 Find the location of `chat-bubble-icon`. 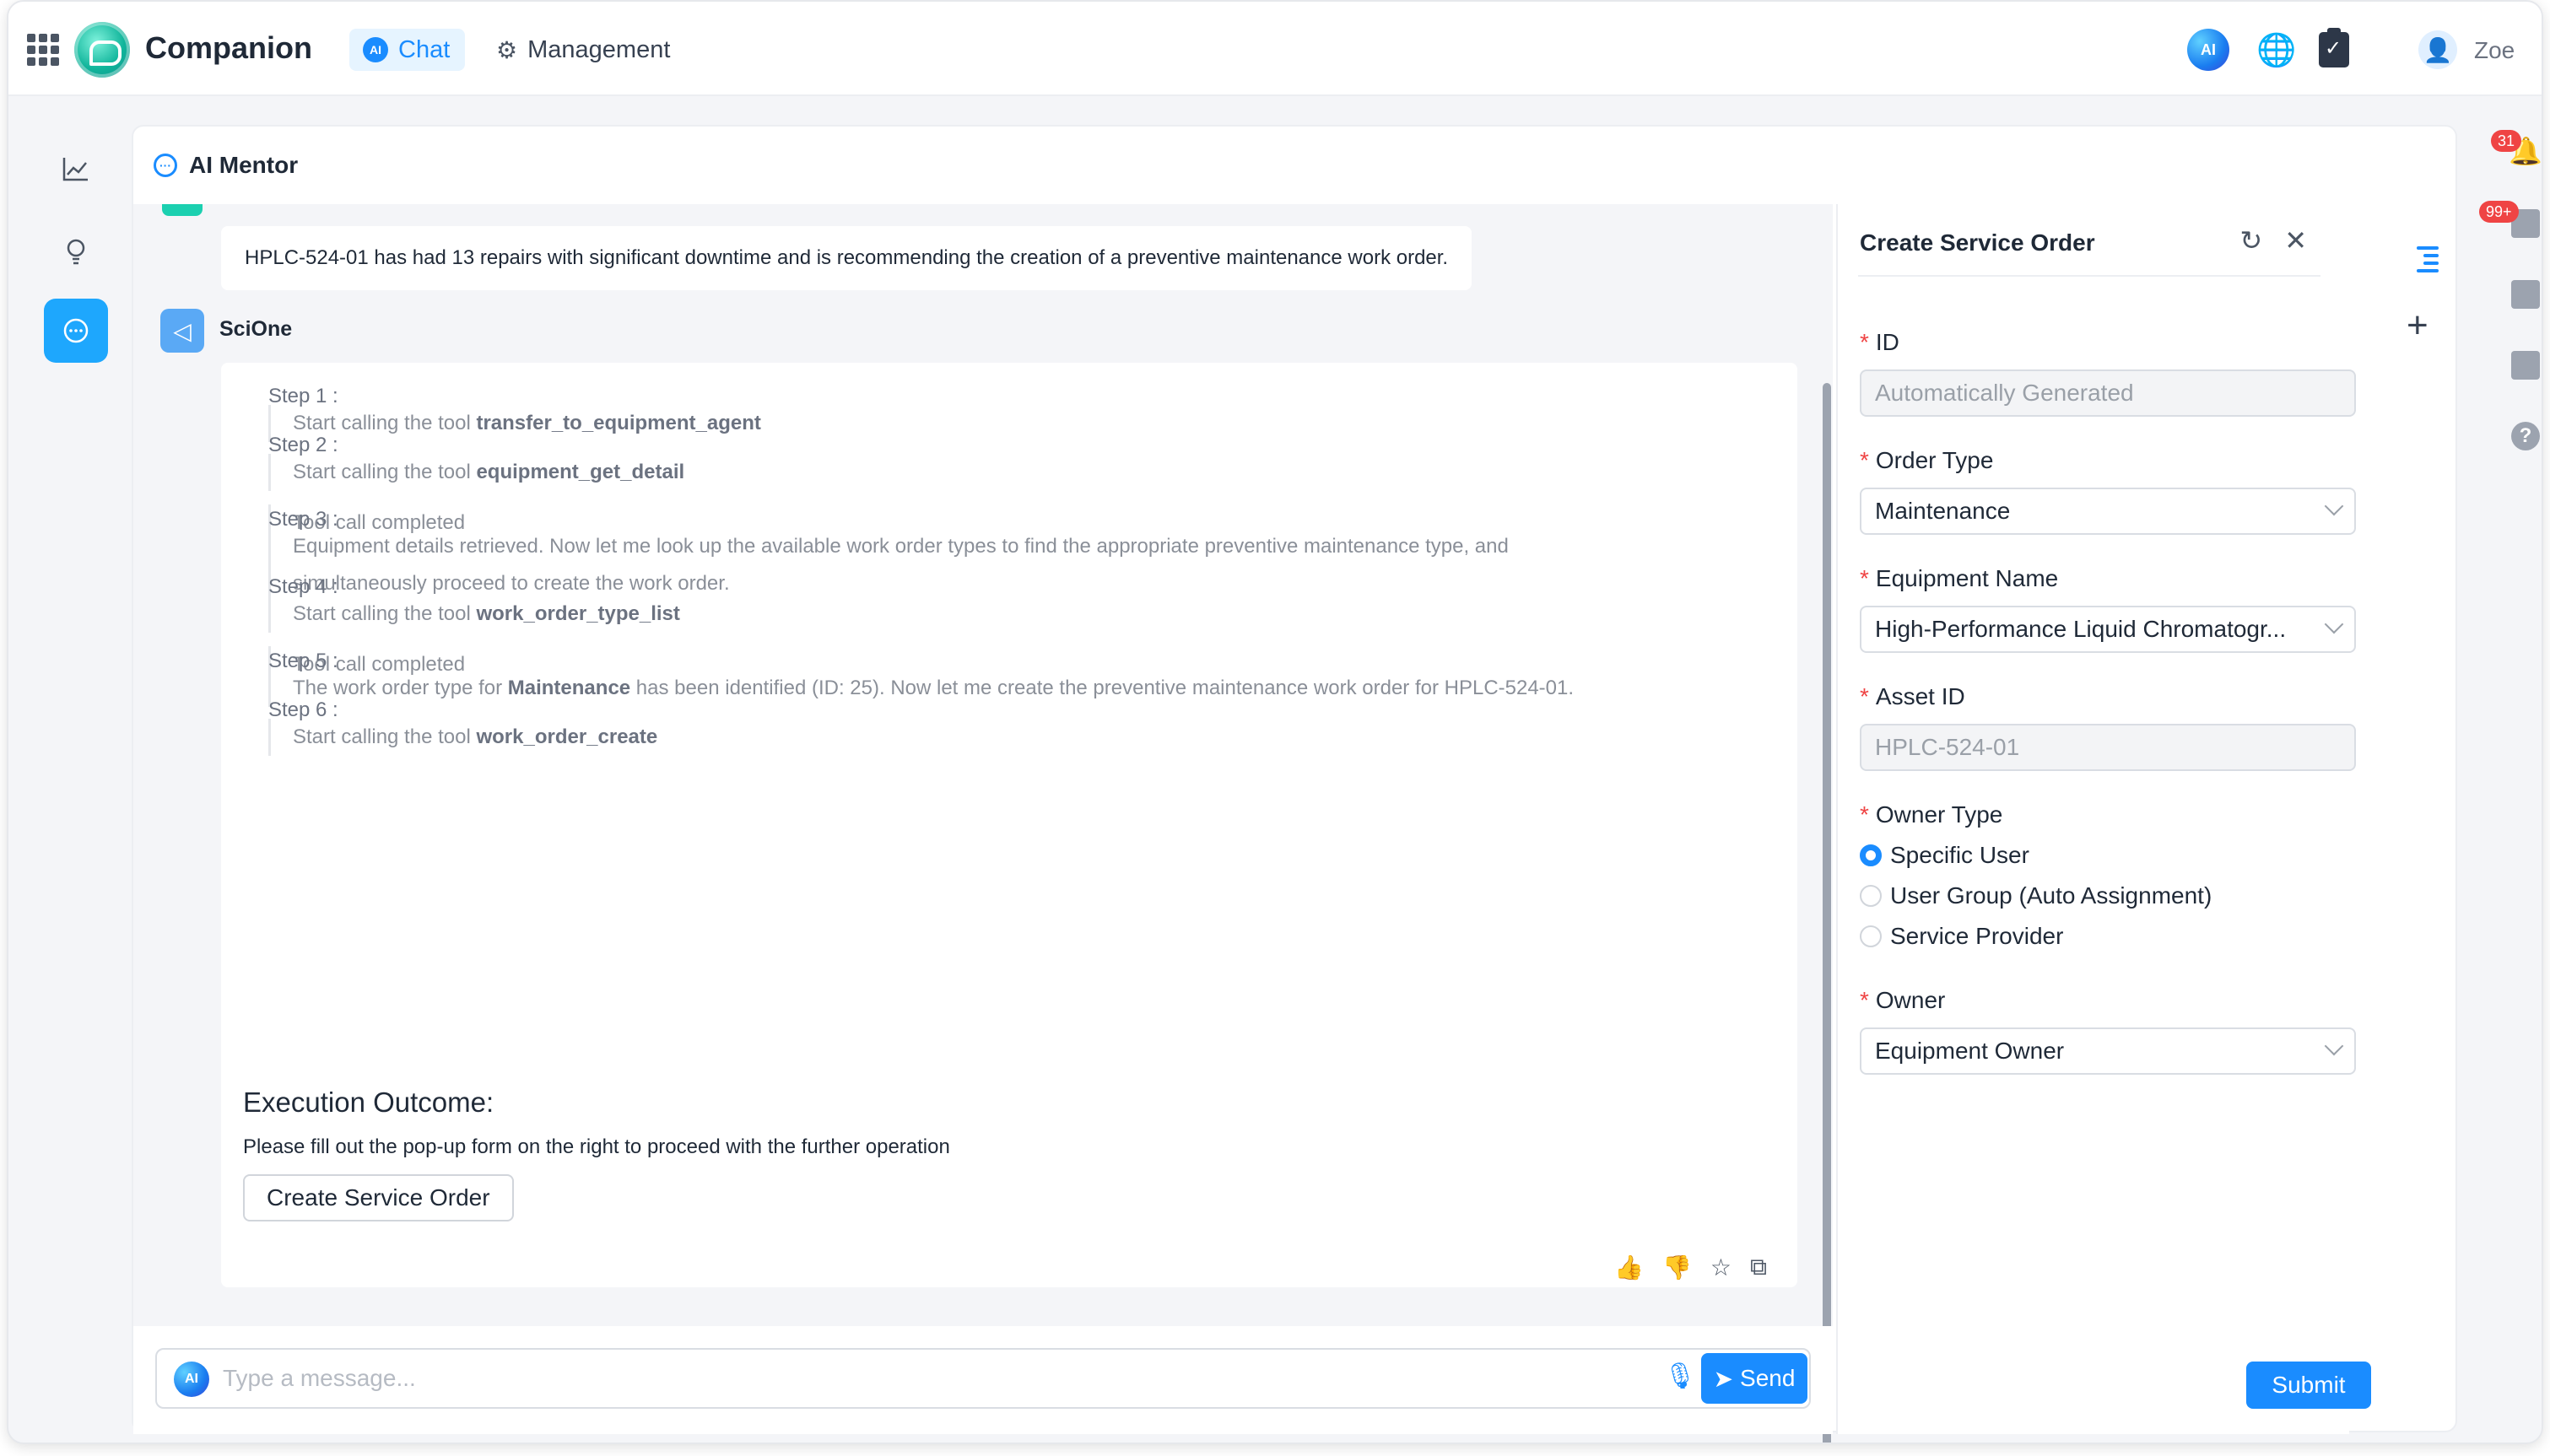

chat-bubble-icon is located at coordinates (76, 331).